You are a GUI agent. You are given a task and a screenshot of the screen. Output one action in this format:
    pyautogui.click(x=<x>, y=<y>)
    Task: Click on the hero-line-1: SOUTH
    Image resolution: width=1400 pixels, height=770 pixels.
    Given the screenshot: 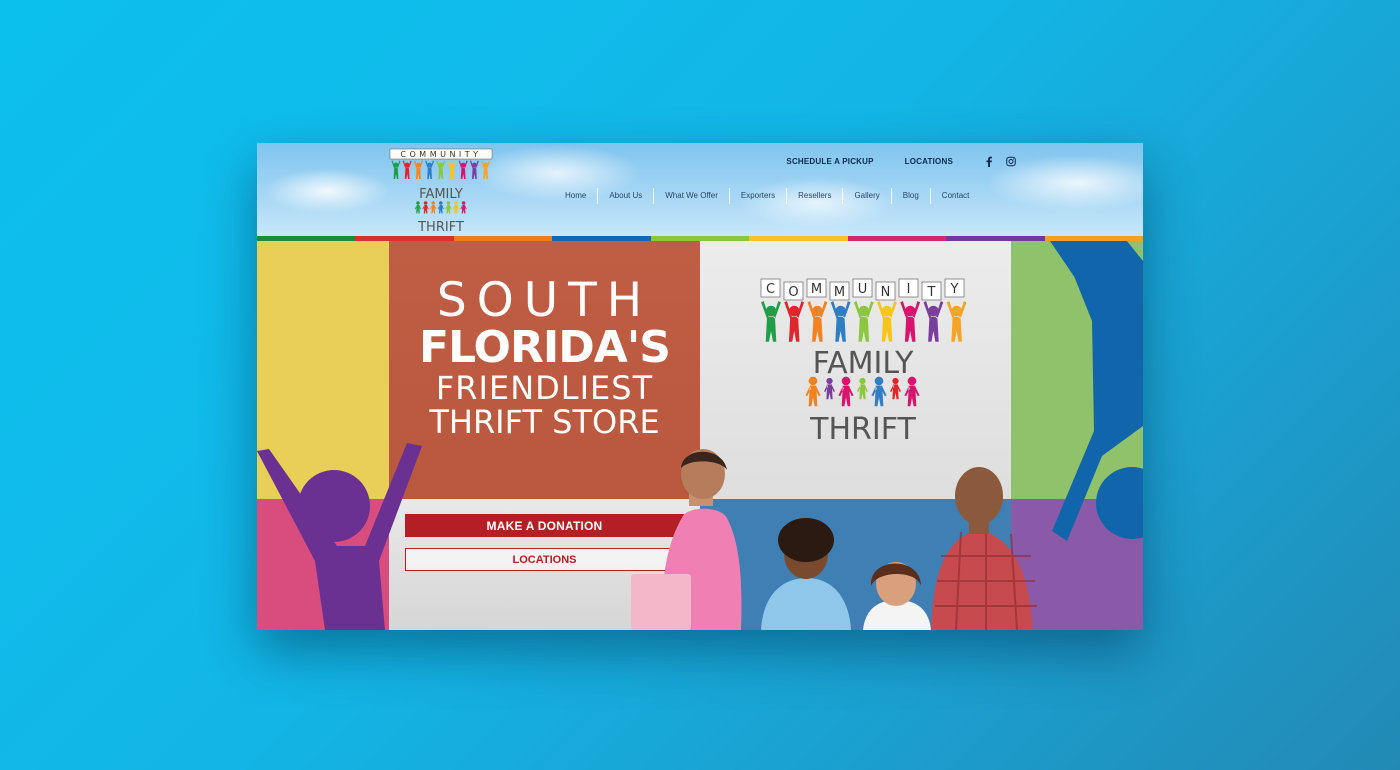 What is the action you would take?
    pyautogui.click(x=544, y=300)
    